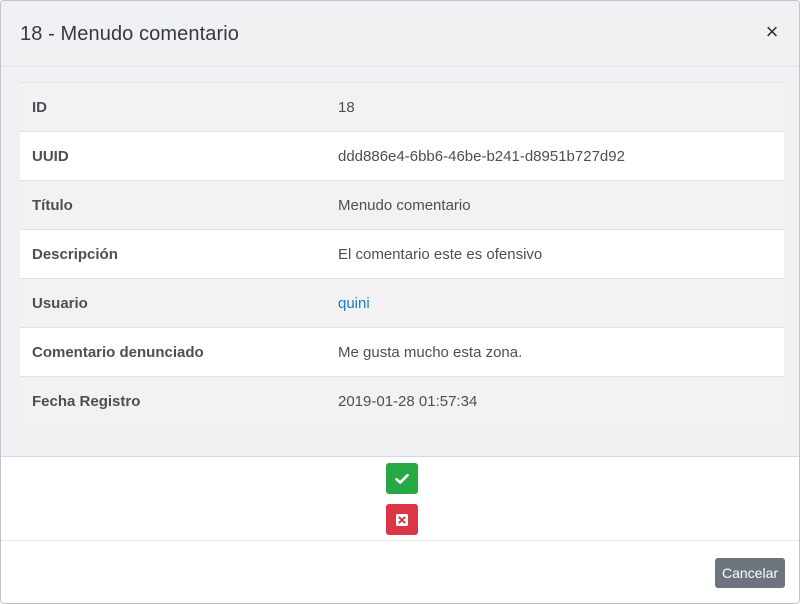  I want to click on modal-title: 18 - Menudo comentario, so click(129, 34).